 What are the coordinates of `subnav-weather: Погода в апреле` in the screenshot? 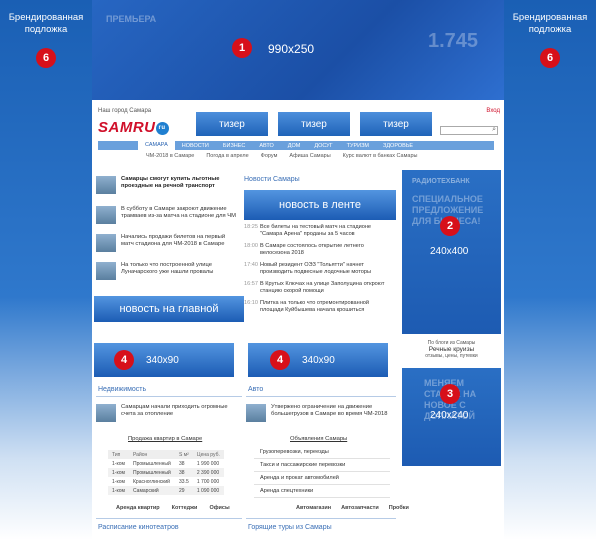 It's located at (227, 156).